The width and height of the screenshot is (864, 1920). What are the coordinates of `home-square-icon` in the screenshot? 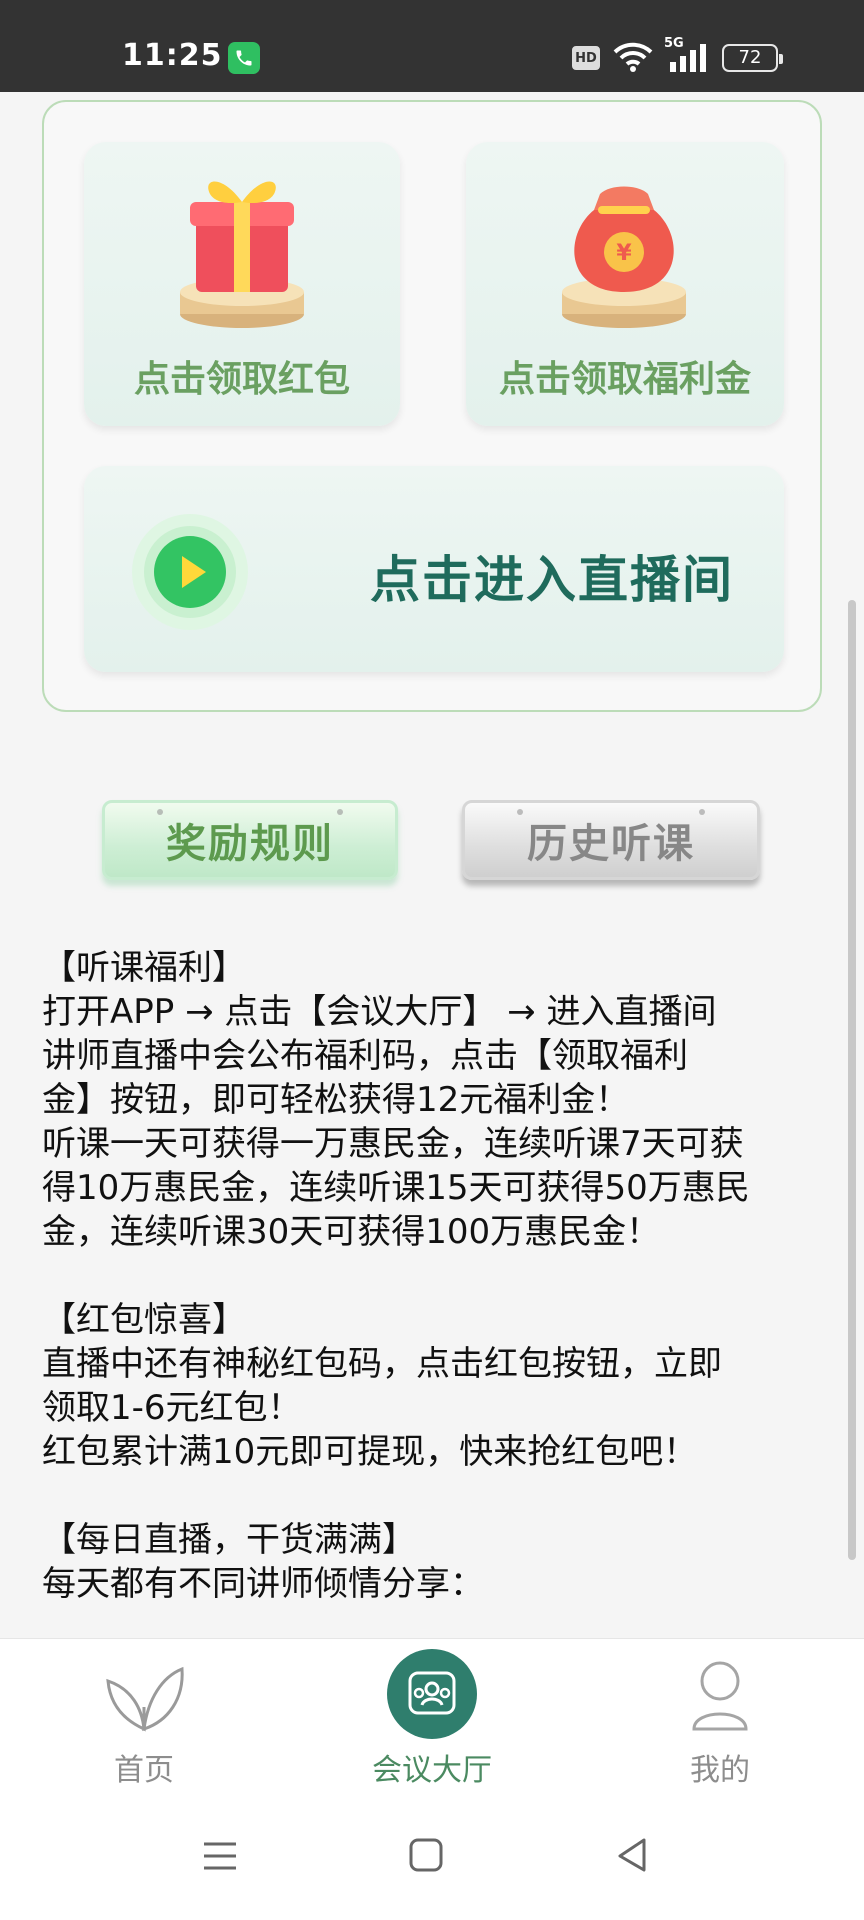 It's located at (426, 1856).